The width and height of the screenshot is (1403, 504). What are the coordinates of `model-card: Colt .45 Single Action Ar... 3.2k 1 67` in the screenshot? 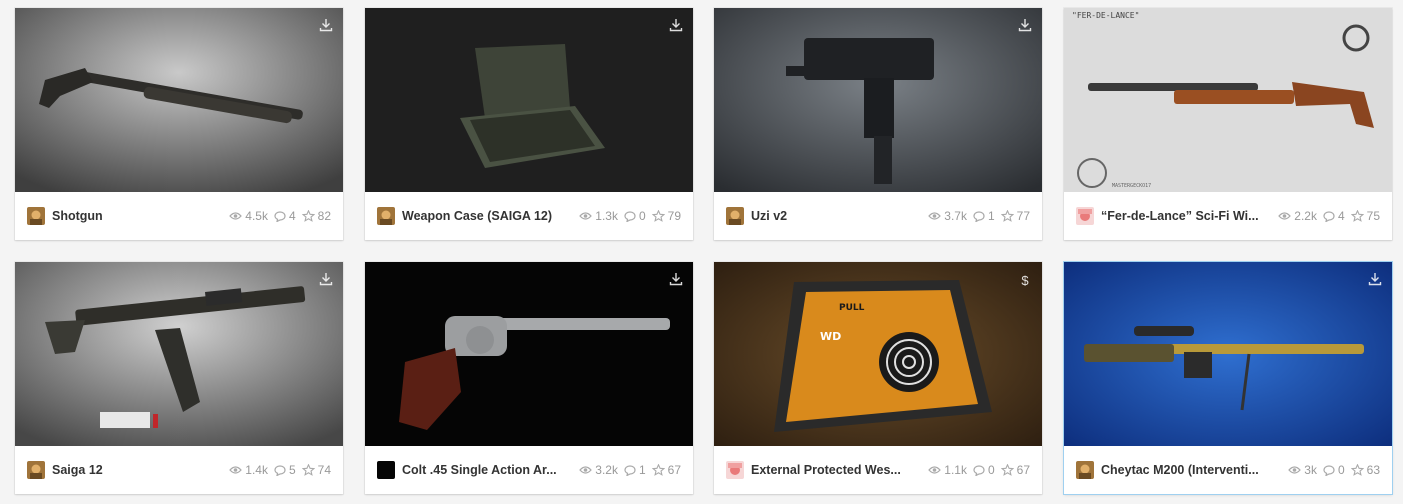 It's located at (529, 378).